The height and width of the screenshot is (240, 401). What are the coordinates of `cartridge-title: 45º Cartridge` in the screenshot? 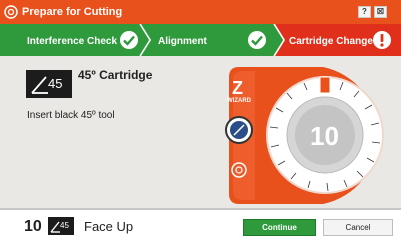 It's located at (115, 75).